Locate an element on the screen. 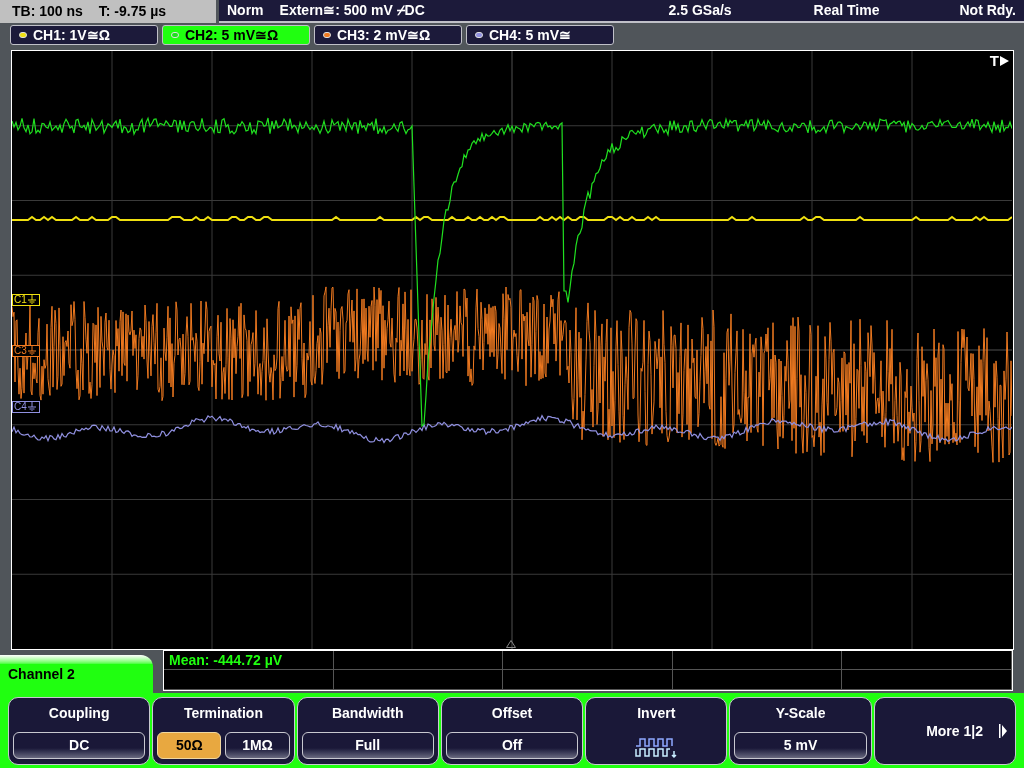 The width and height of the screenshot is (1024, 768). value-button: Off is located at coordinates (512, 745).